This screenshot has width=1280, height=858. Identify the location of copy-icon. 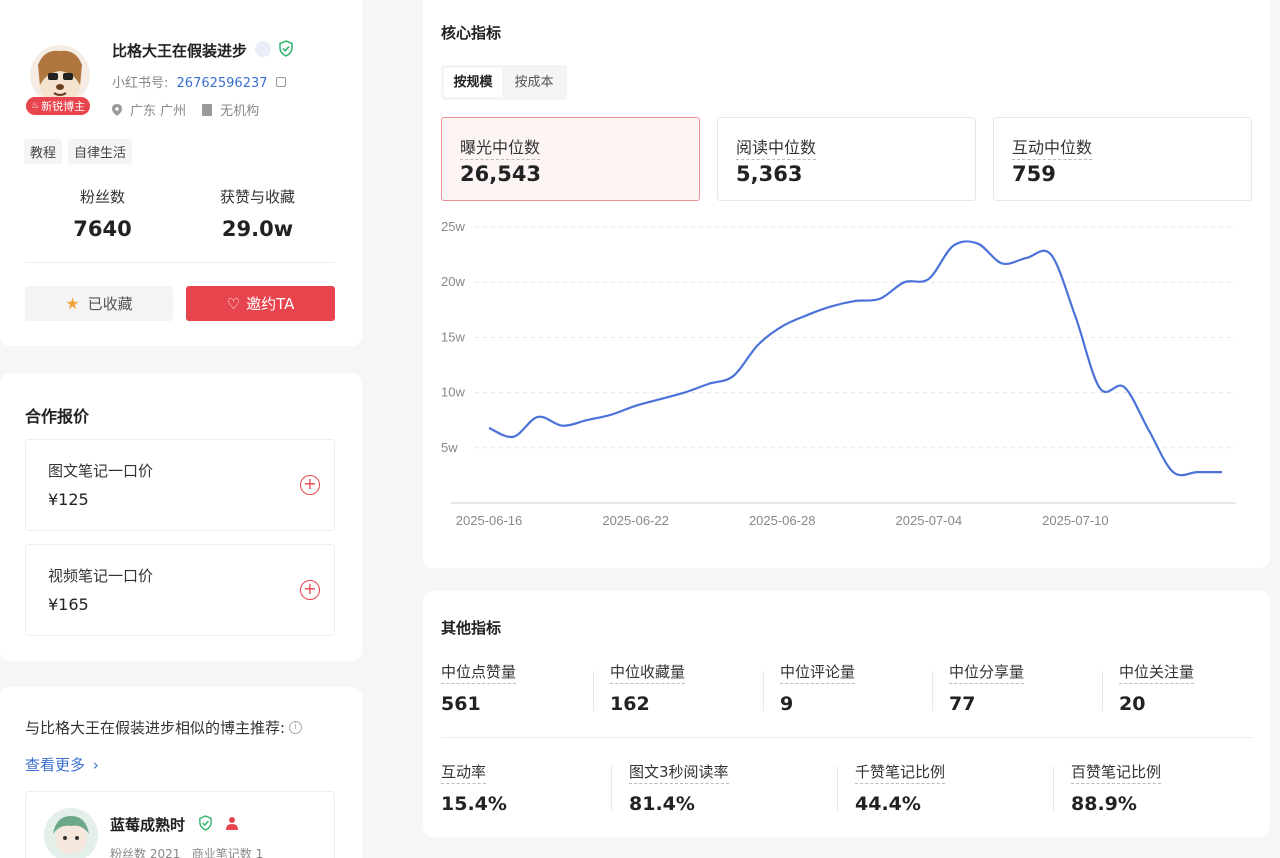
(280, 82).